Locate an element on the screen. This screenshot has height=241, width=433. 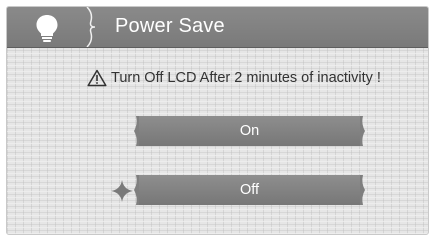
off-button: Off is located at coordinates (249, 190).